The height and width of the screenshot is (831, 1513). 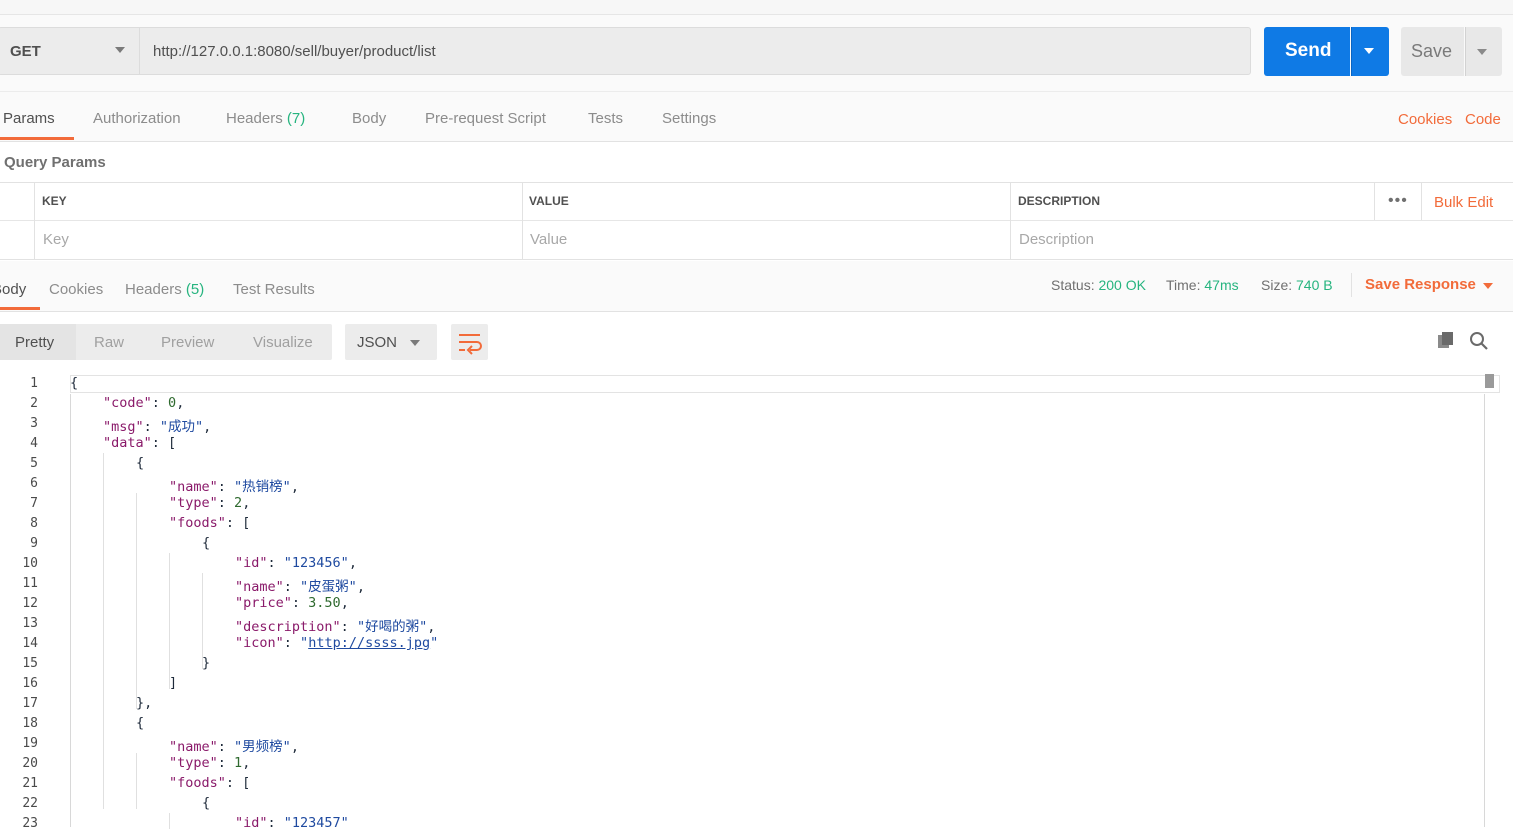 What do you see at coordinates (193, 763) in the screenshot?
I see `code-token: "type"` at bounding box center [193, 763].